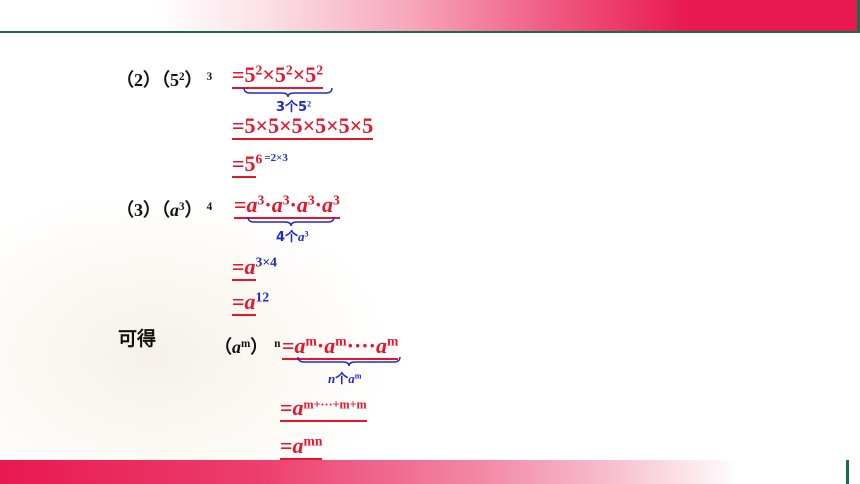 The height and width of the screenshot is (484, 860). Describe the element at coordinates (289, 70) in the screenshot. I see `row2-eq1-p2: 2` at that location.